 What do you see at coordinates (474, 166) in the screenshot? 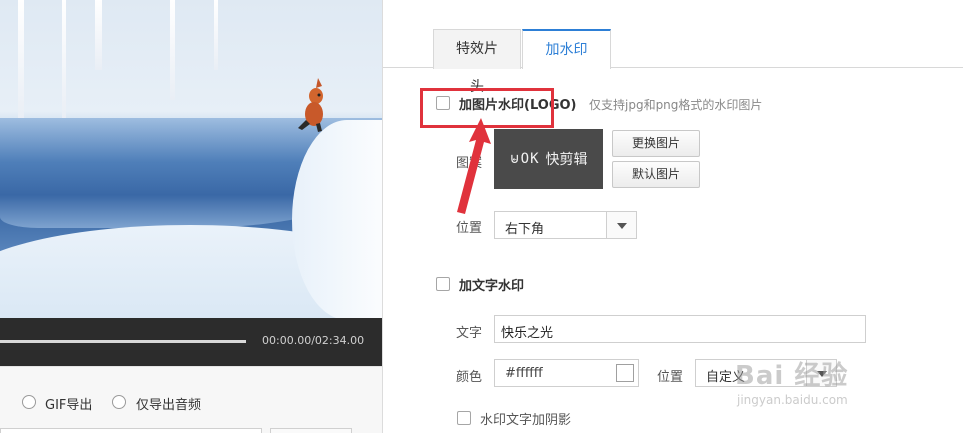
I see `red-arrow-icon` at bounding box center [474, 166].